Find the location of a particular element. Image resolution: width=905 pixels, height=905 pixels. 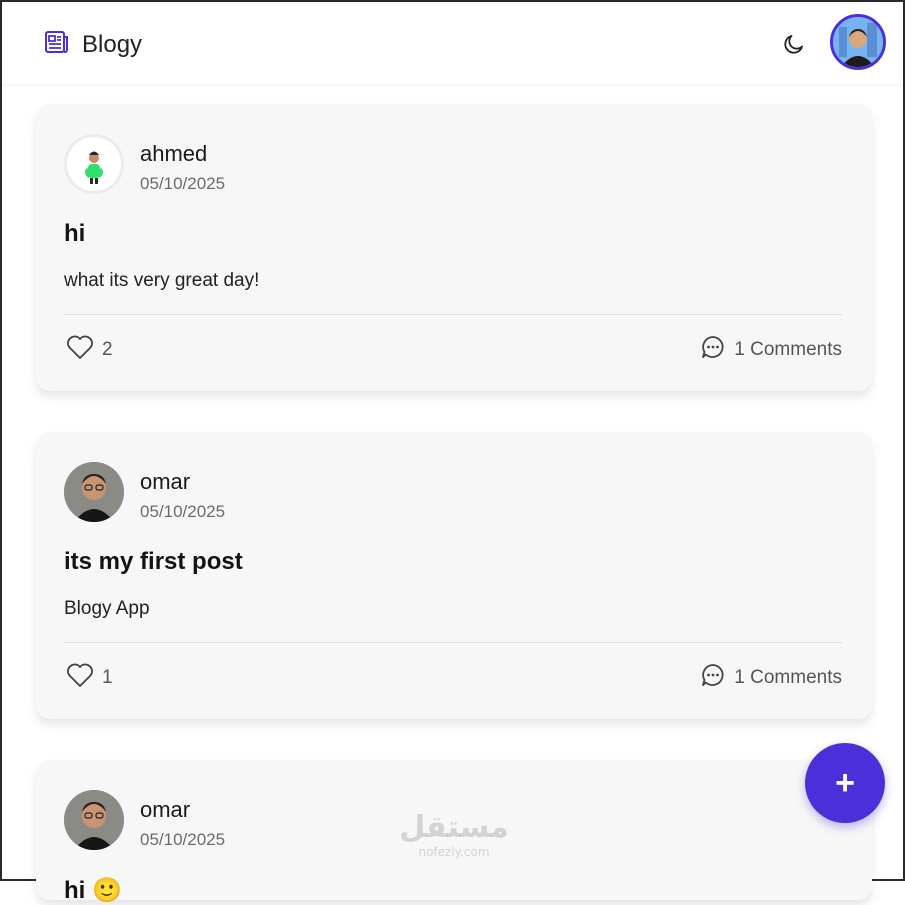

moon-icon is located at coordinates (794, 44).